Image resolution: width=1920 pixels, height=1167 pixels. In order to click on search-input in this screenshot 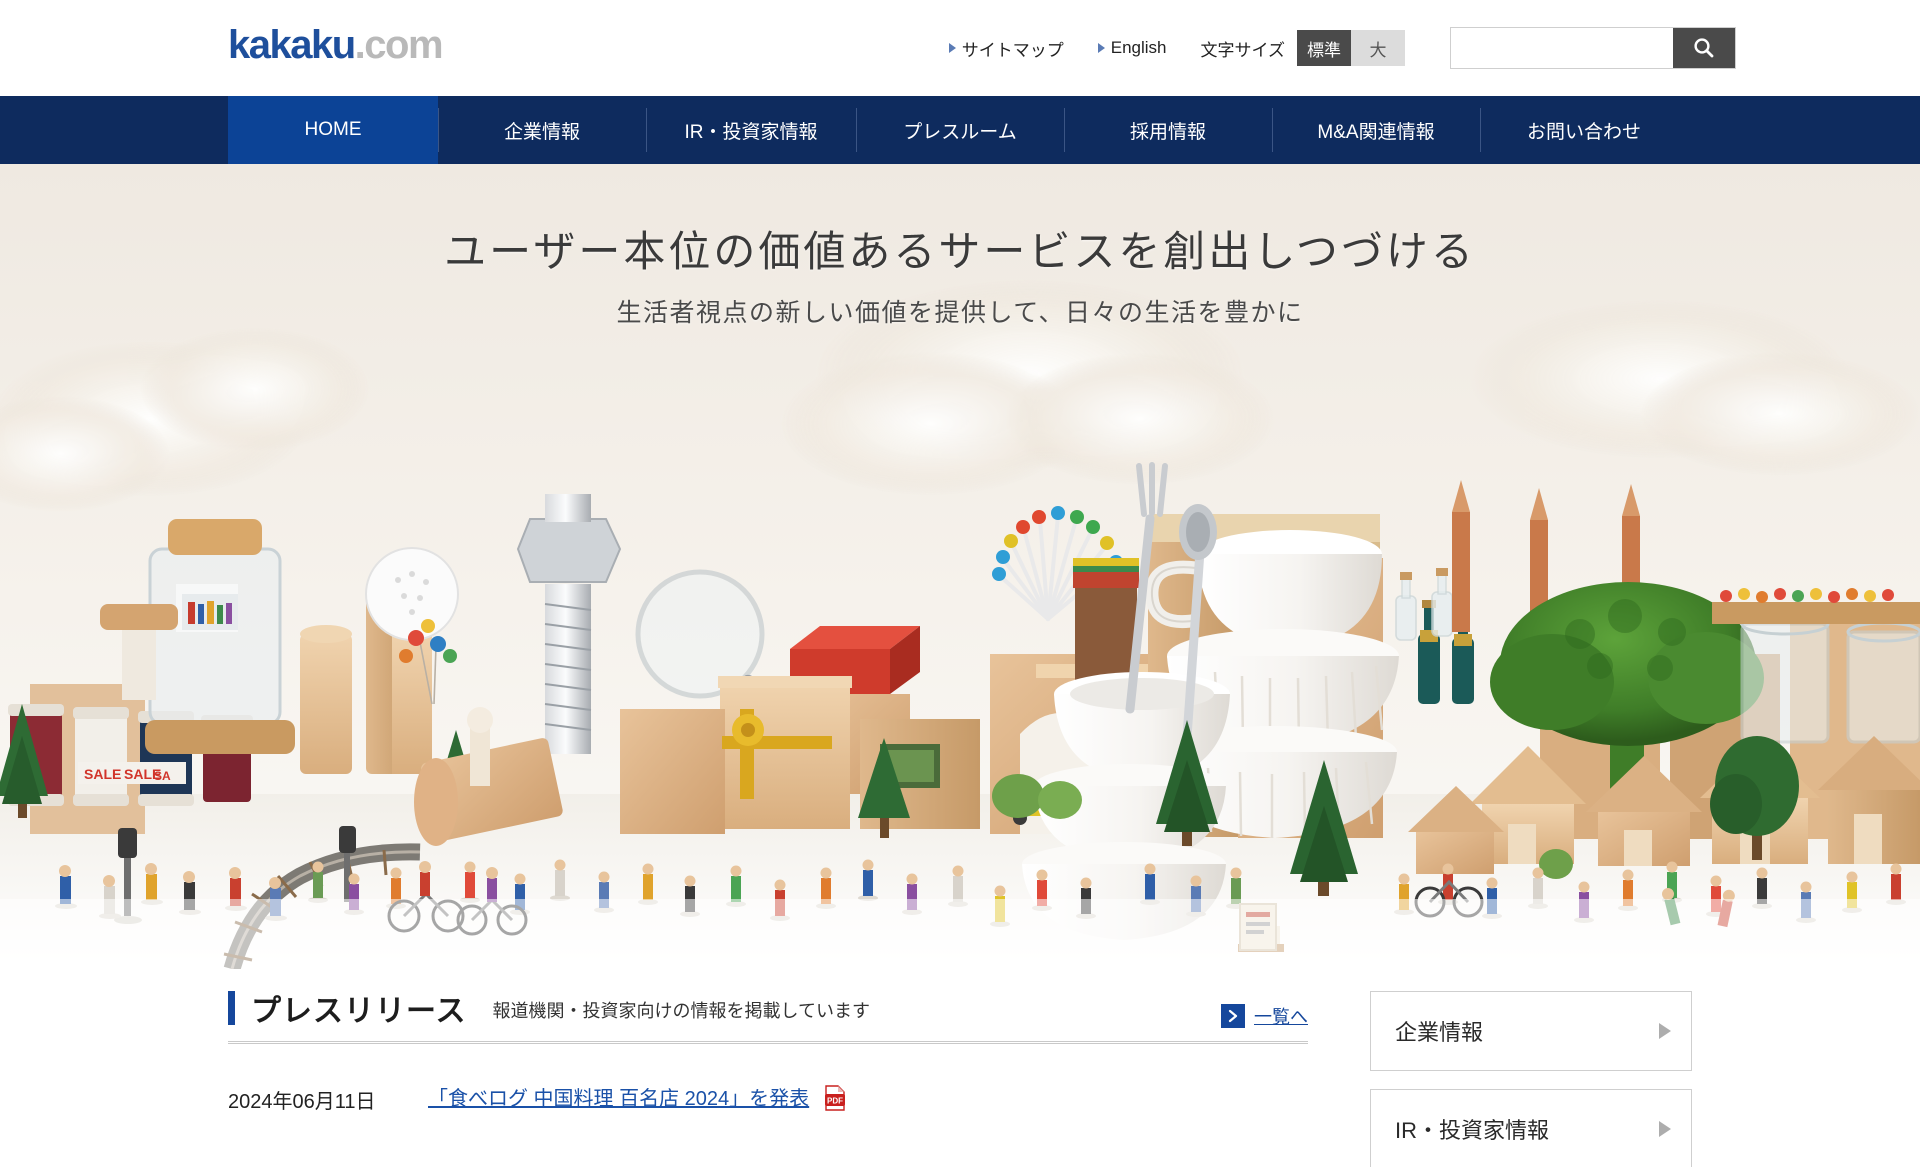, I will do `click(1562, 48)`.